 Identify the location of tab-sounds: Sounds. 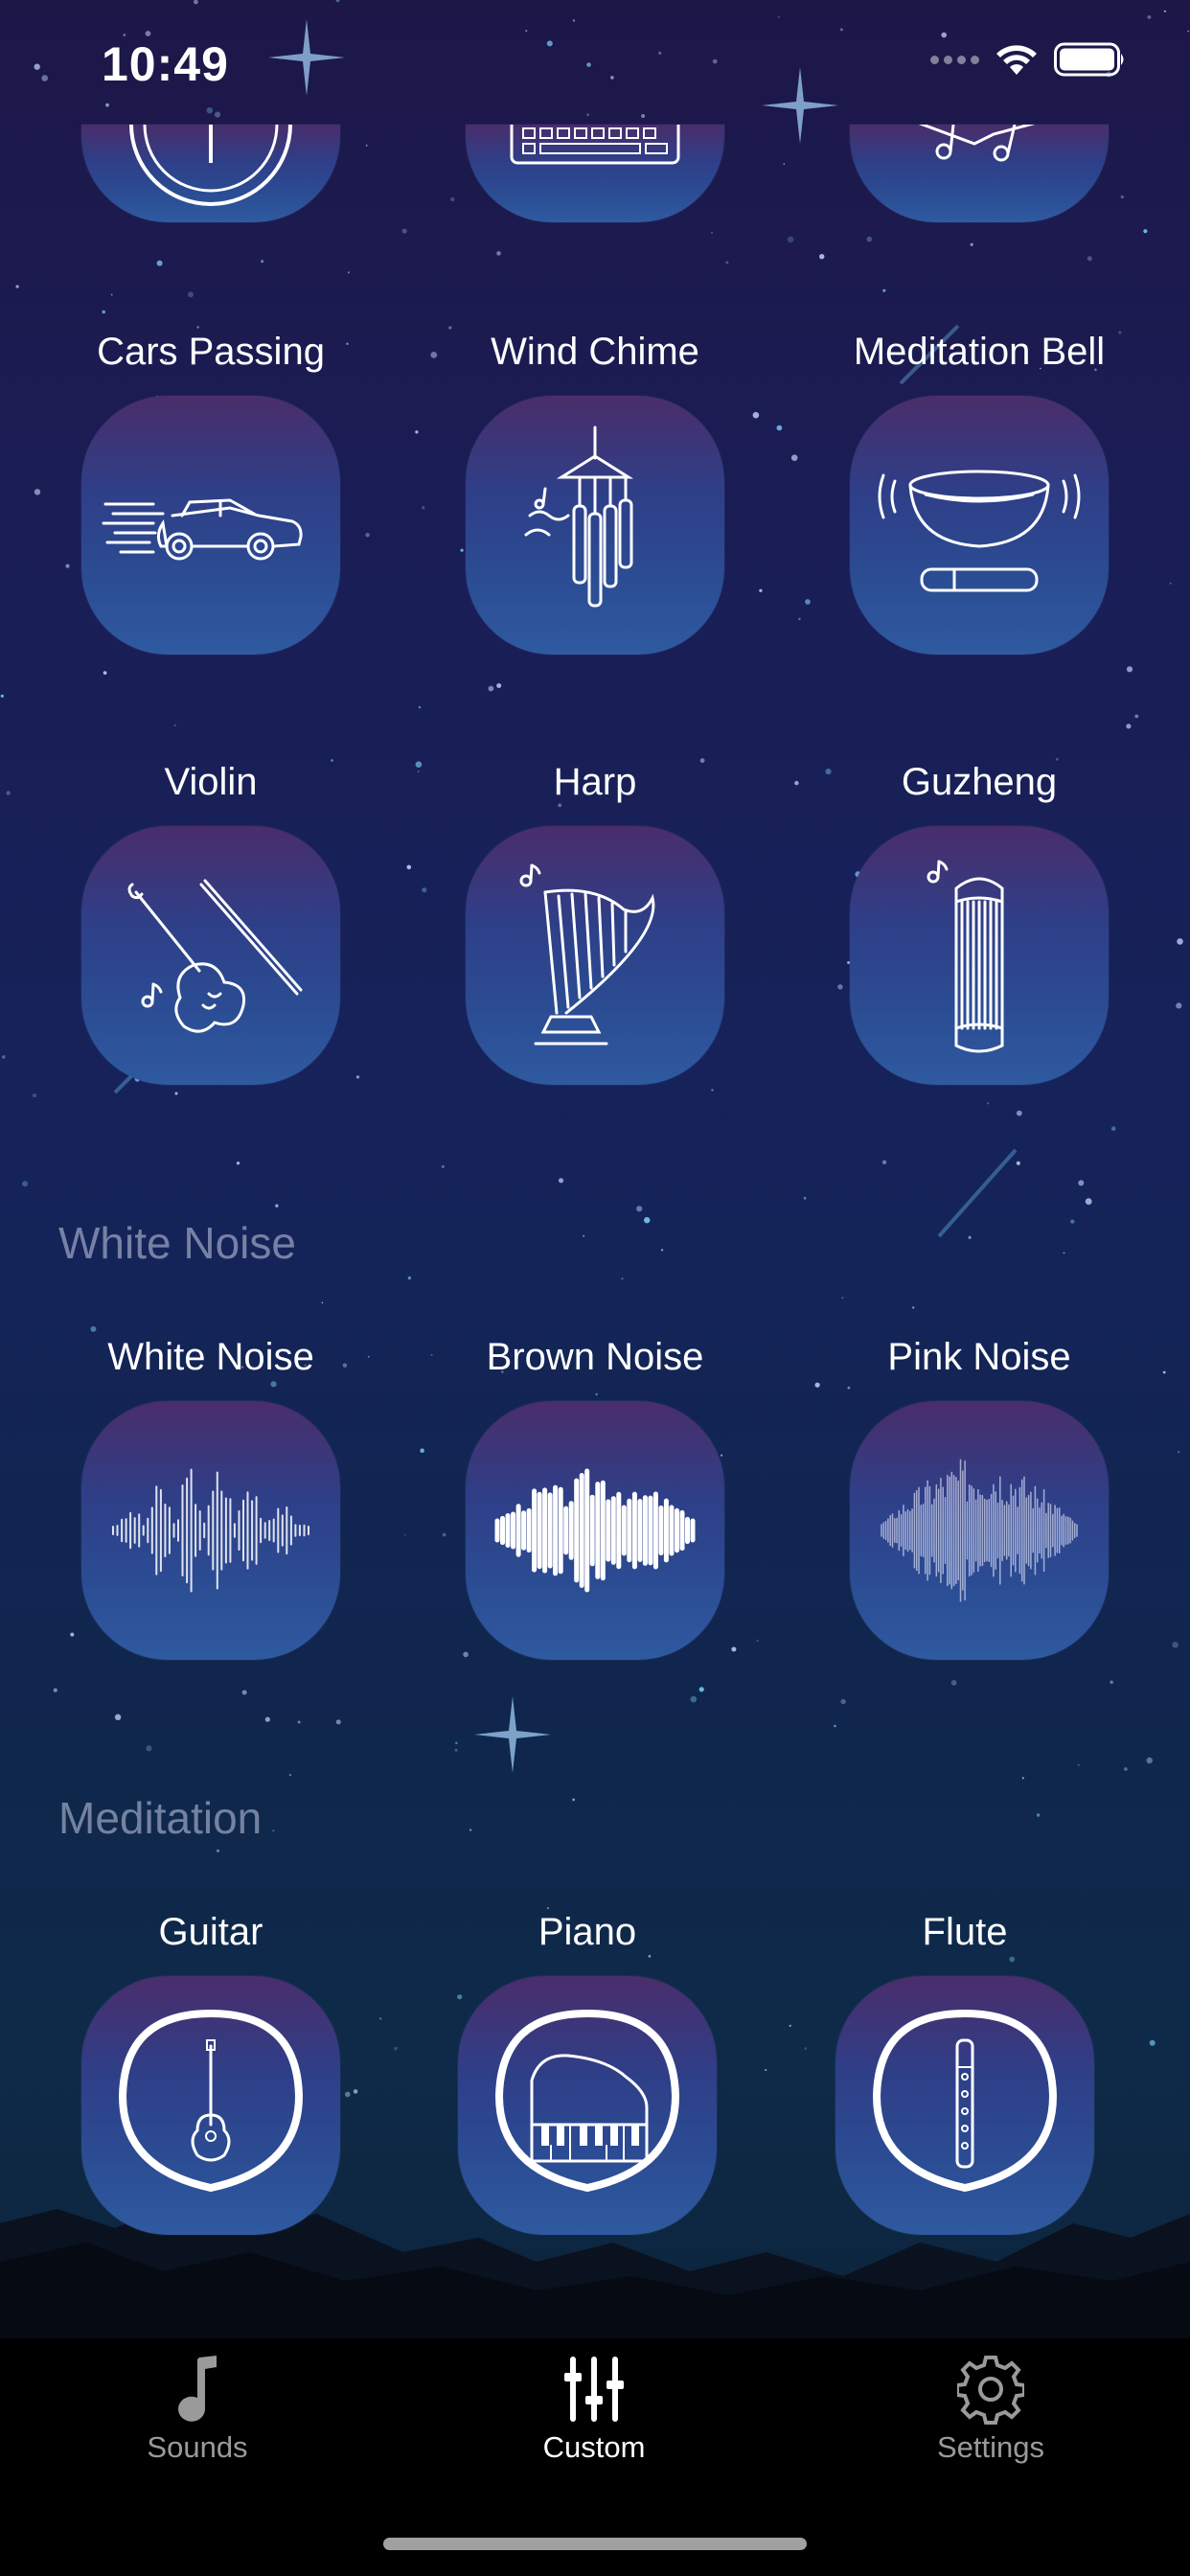
(198, 2409).